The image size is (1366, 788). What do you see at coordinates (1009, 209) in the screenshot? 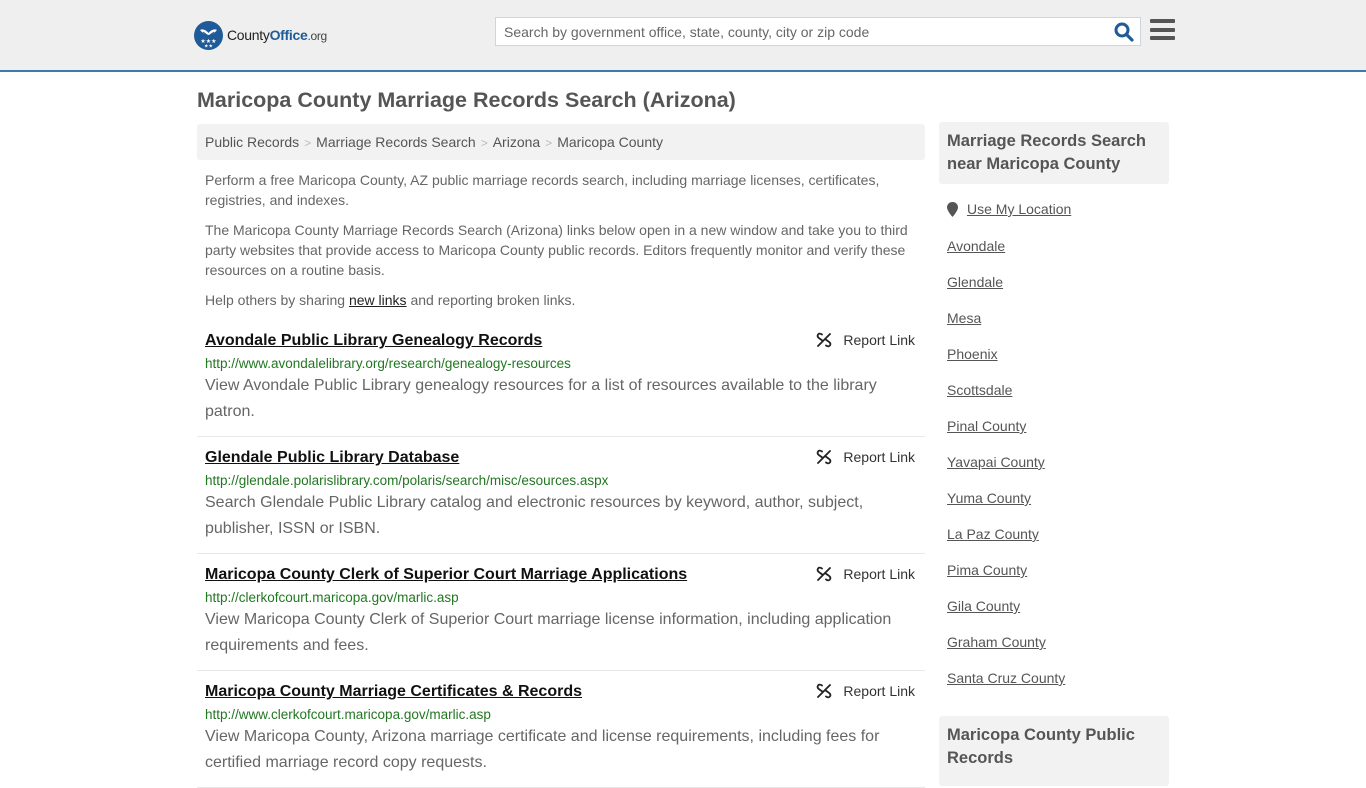
I see `use-my-location-link: Use My Location` at bounding box center [1009, 209].